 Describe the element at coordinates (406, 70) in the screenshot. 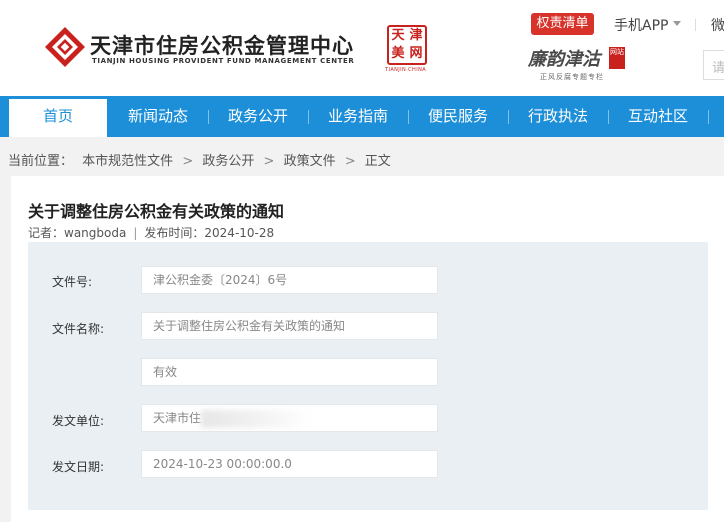

I see `seal-caption: TIANJIN·CHINA` at that location.